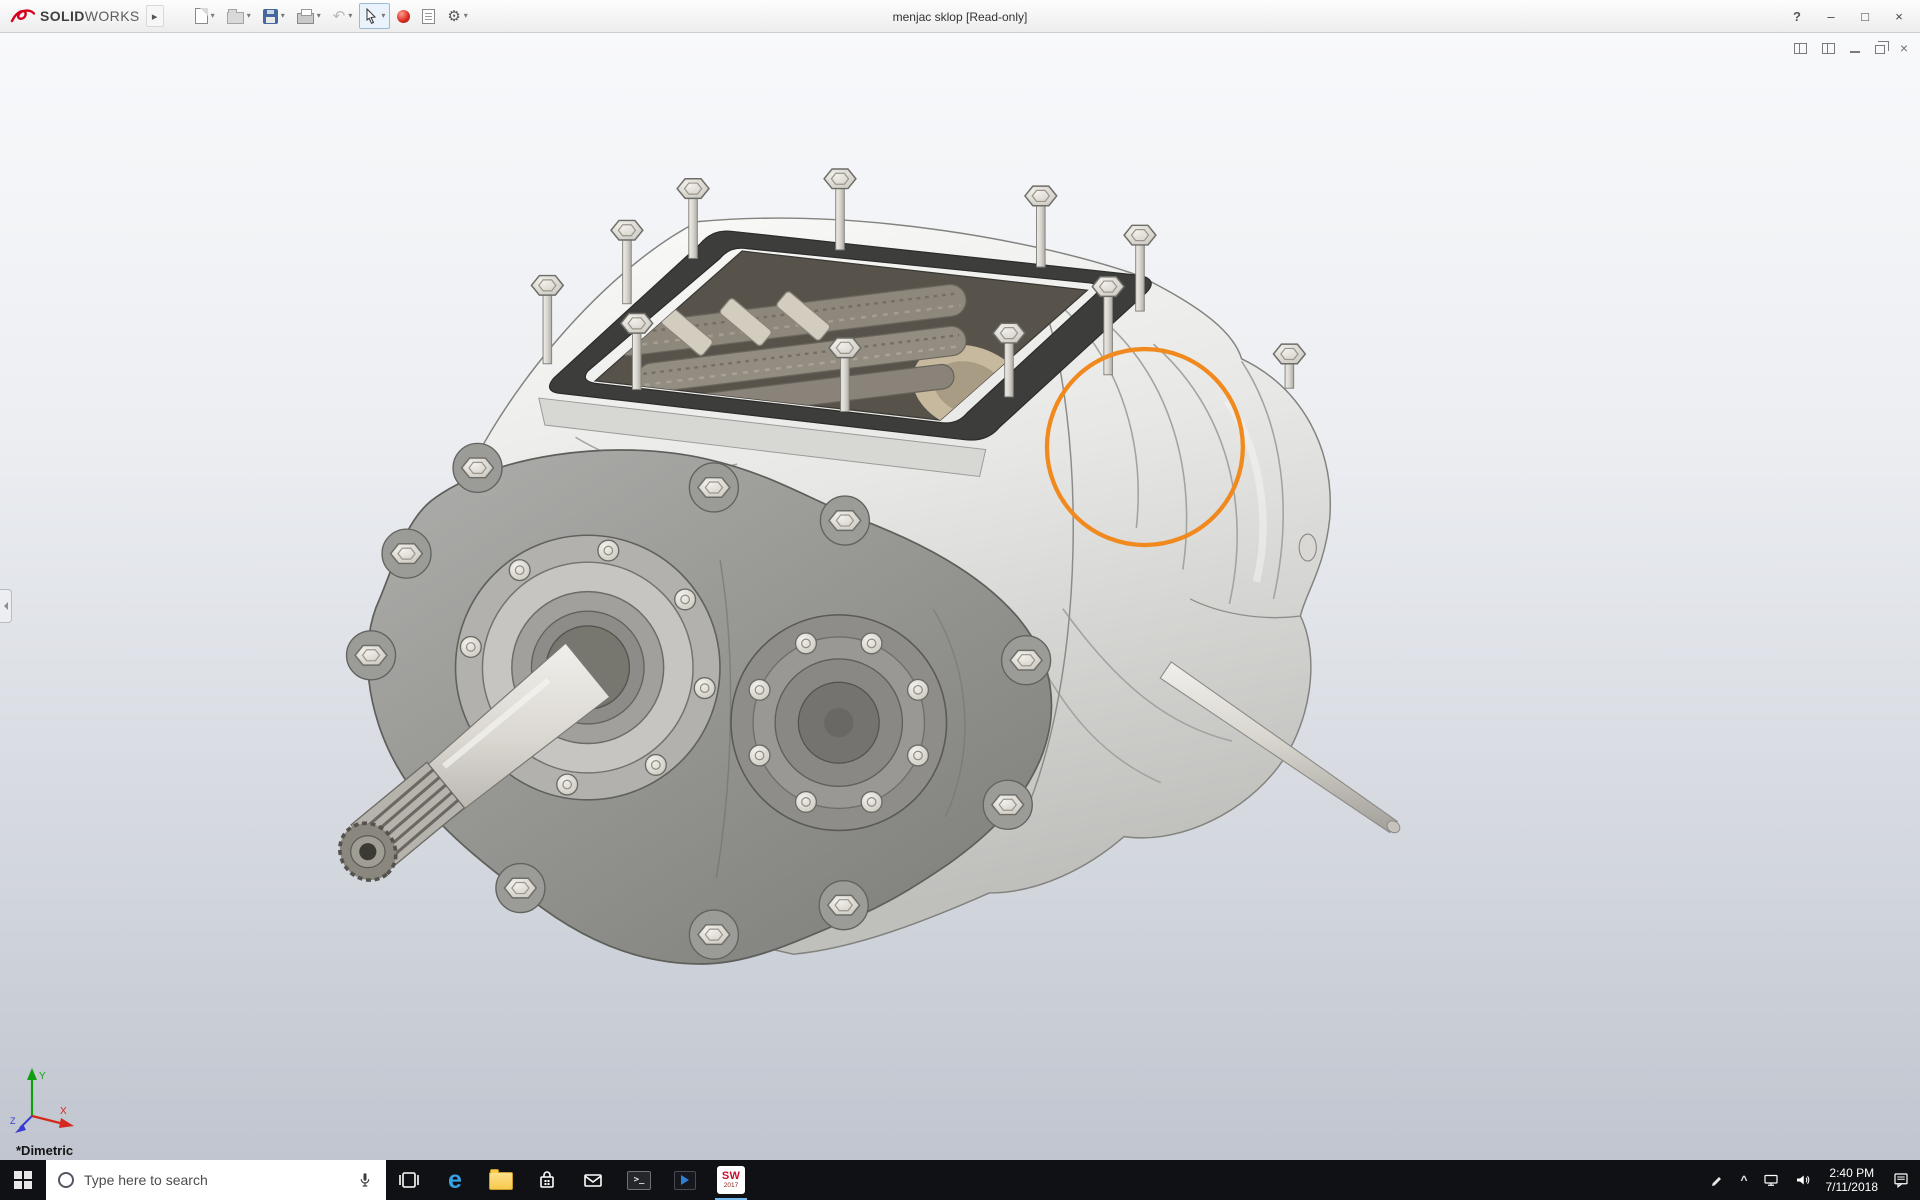  I want to click on console-button: >_, so click(639, 1180).